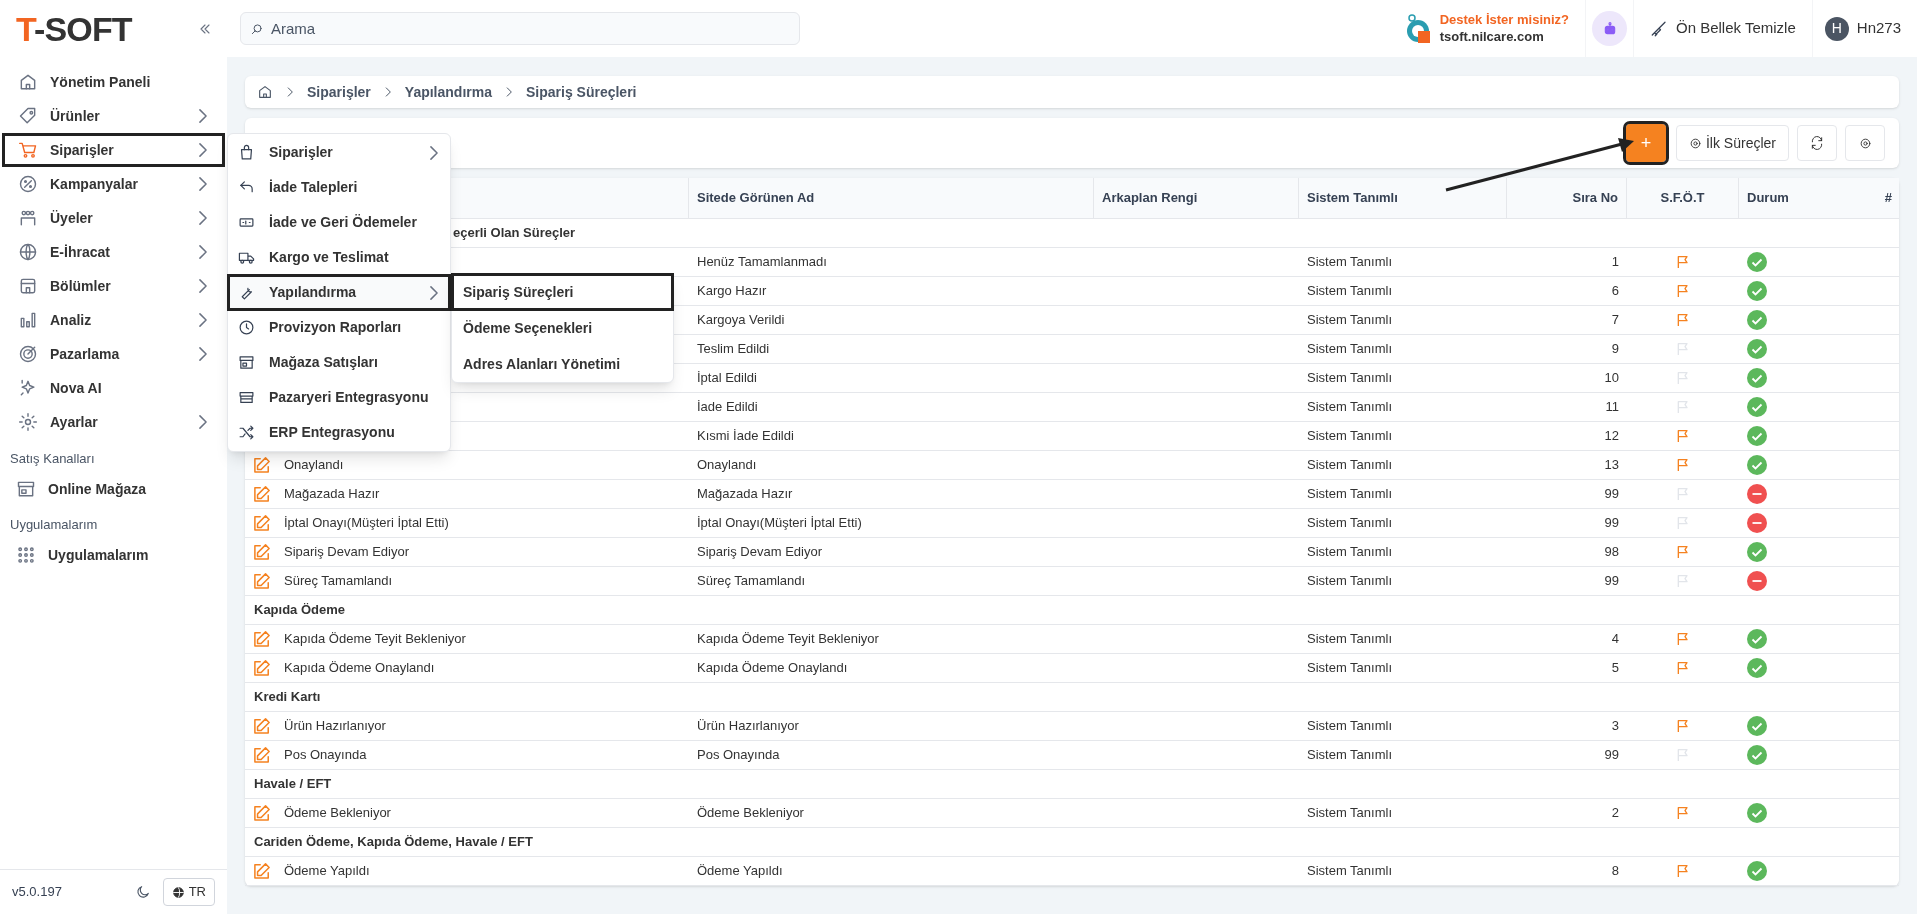 This screenshot has width=1917, height=914. Describe the element at coordinates (246, 152) in the screenshot. I see `bag-icon` at that location.